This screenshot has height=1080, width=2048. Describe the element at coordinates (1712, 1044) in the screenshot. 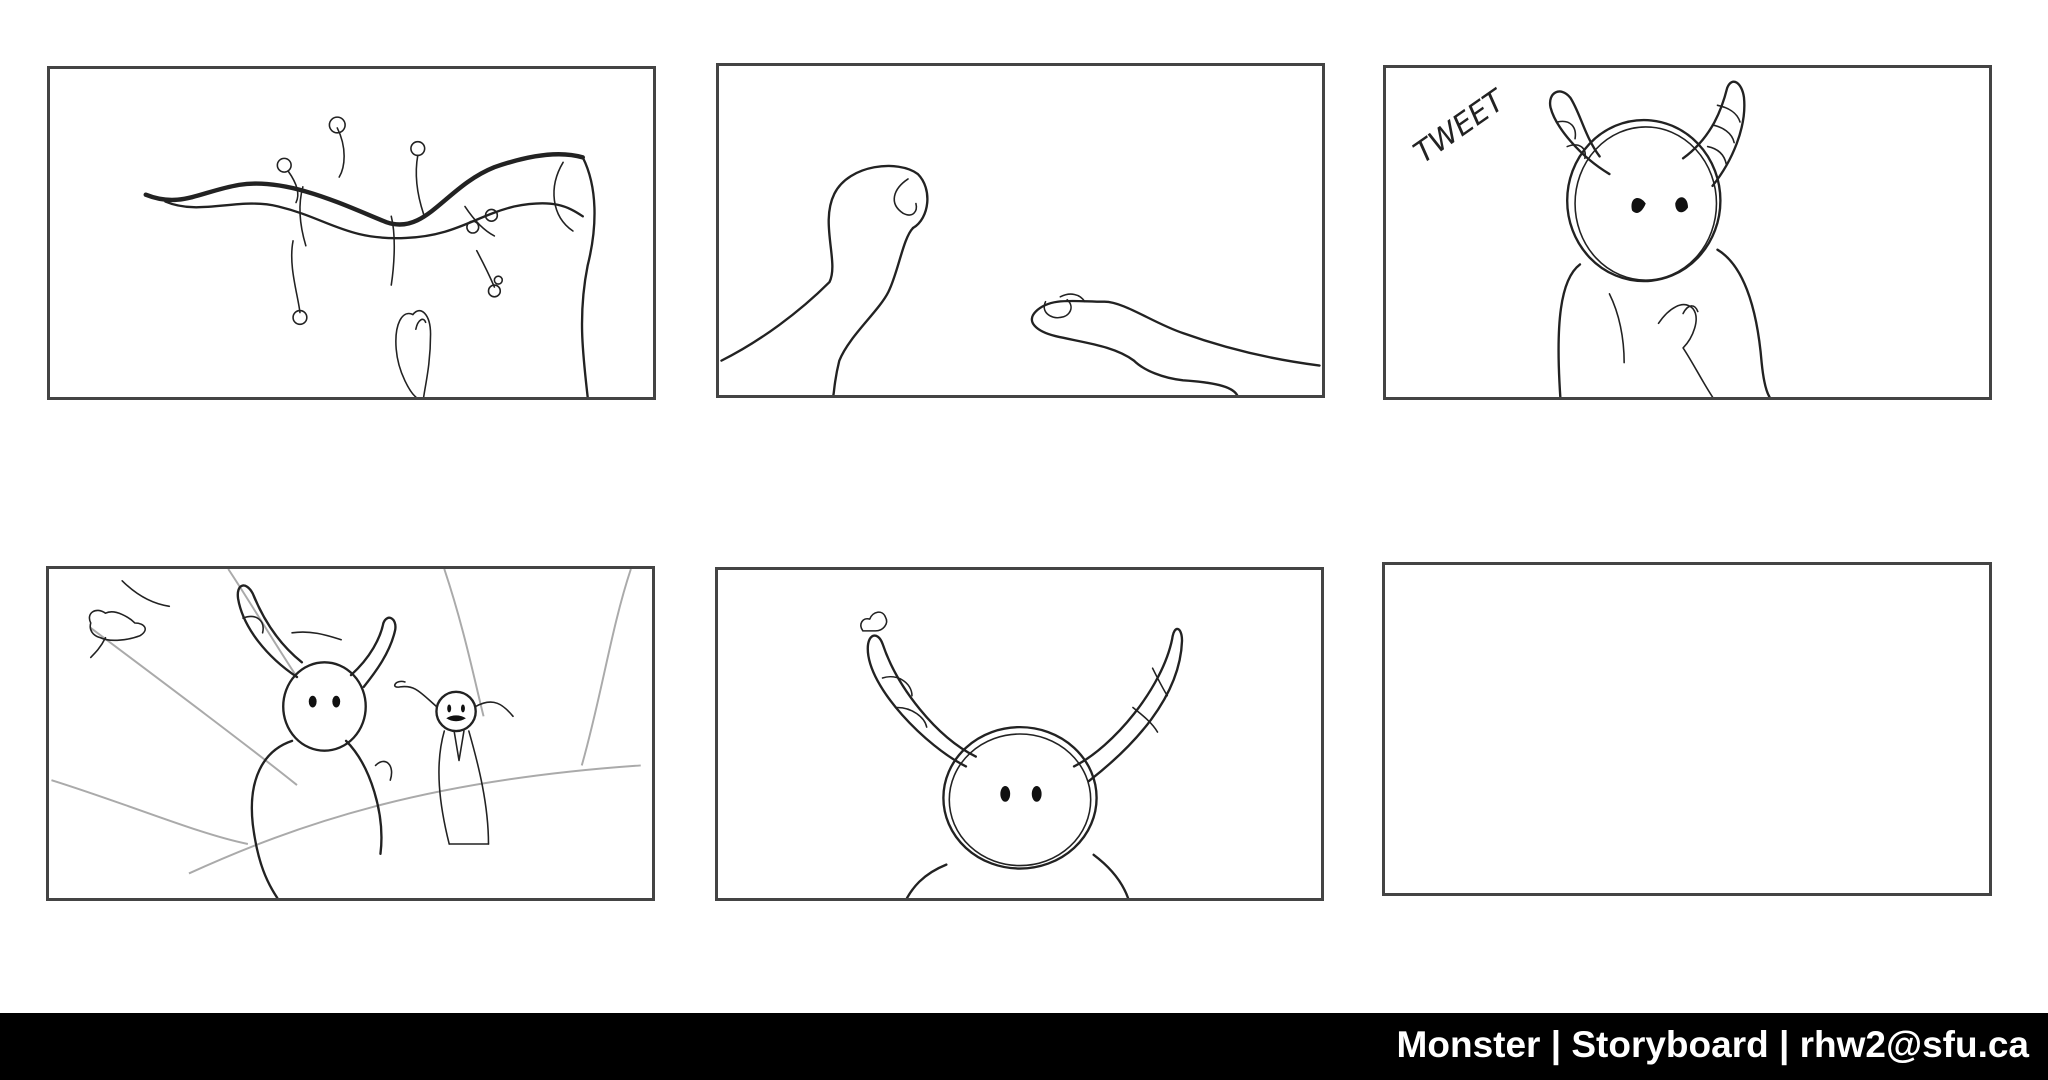

I see `footer-credit: Monster | Storyboard | rhw2@sfu.ca` at that location.